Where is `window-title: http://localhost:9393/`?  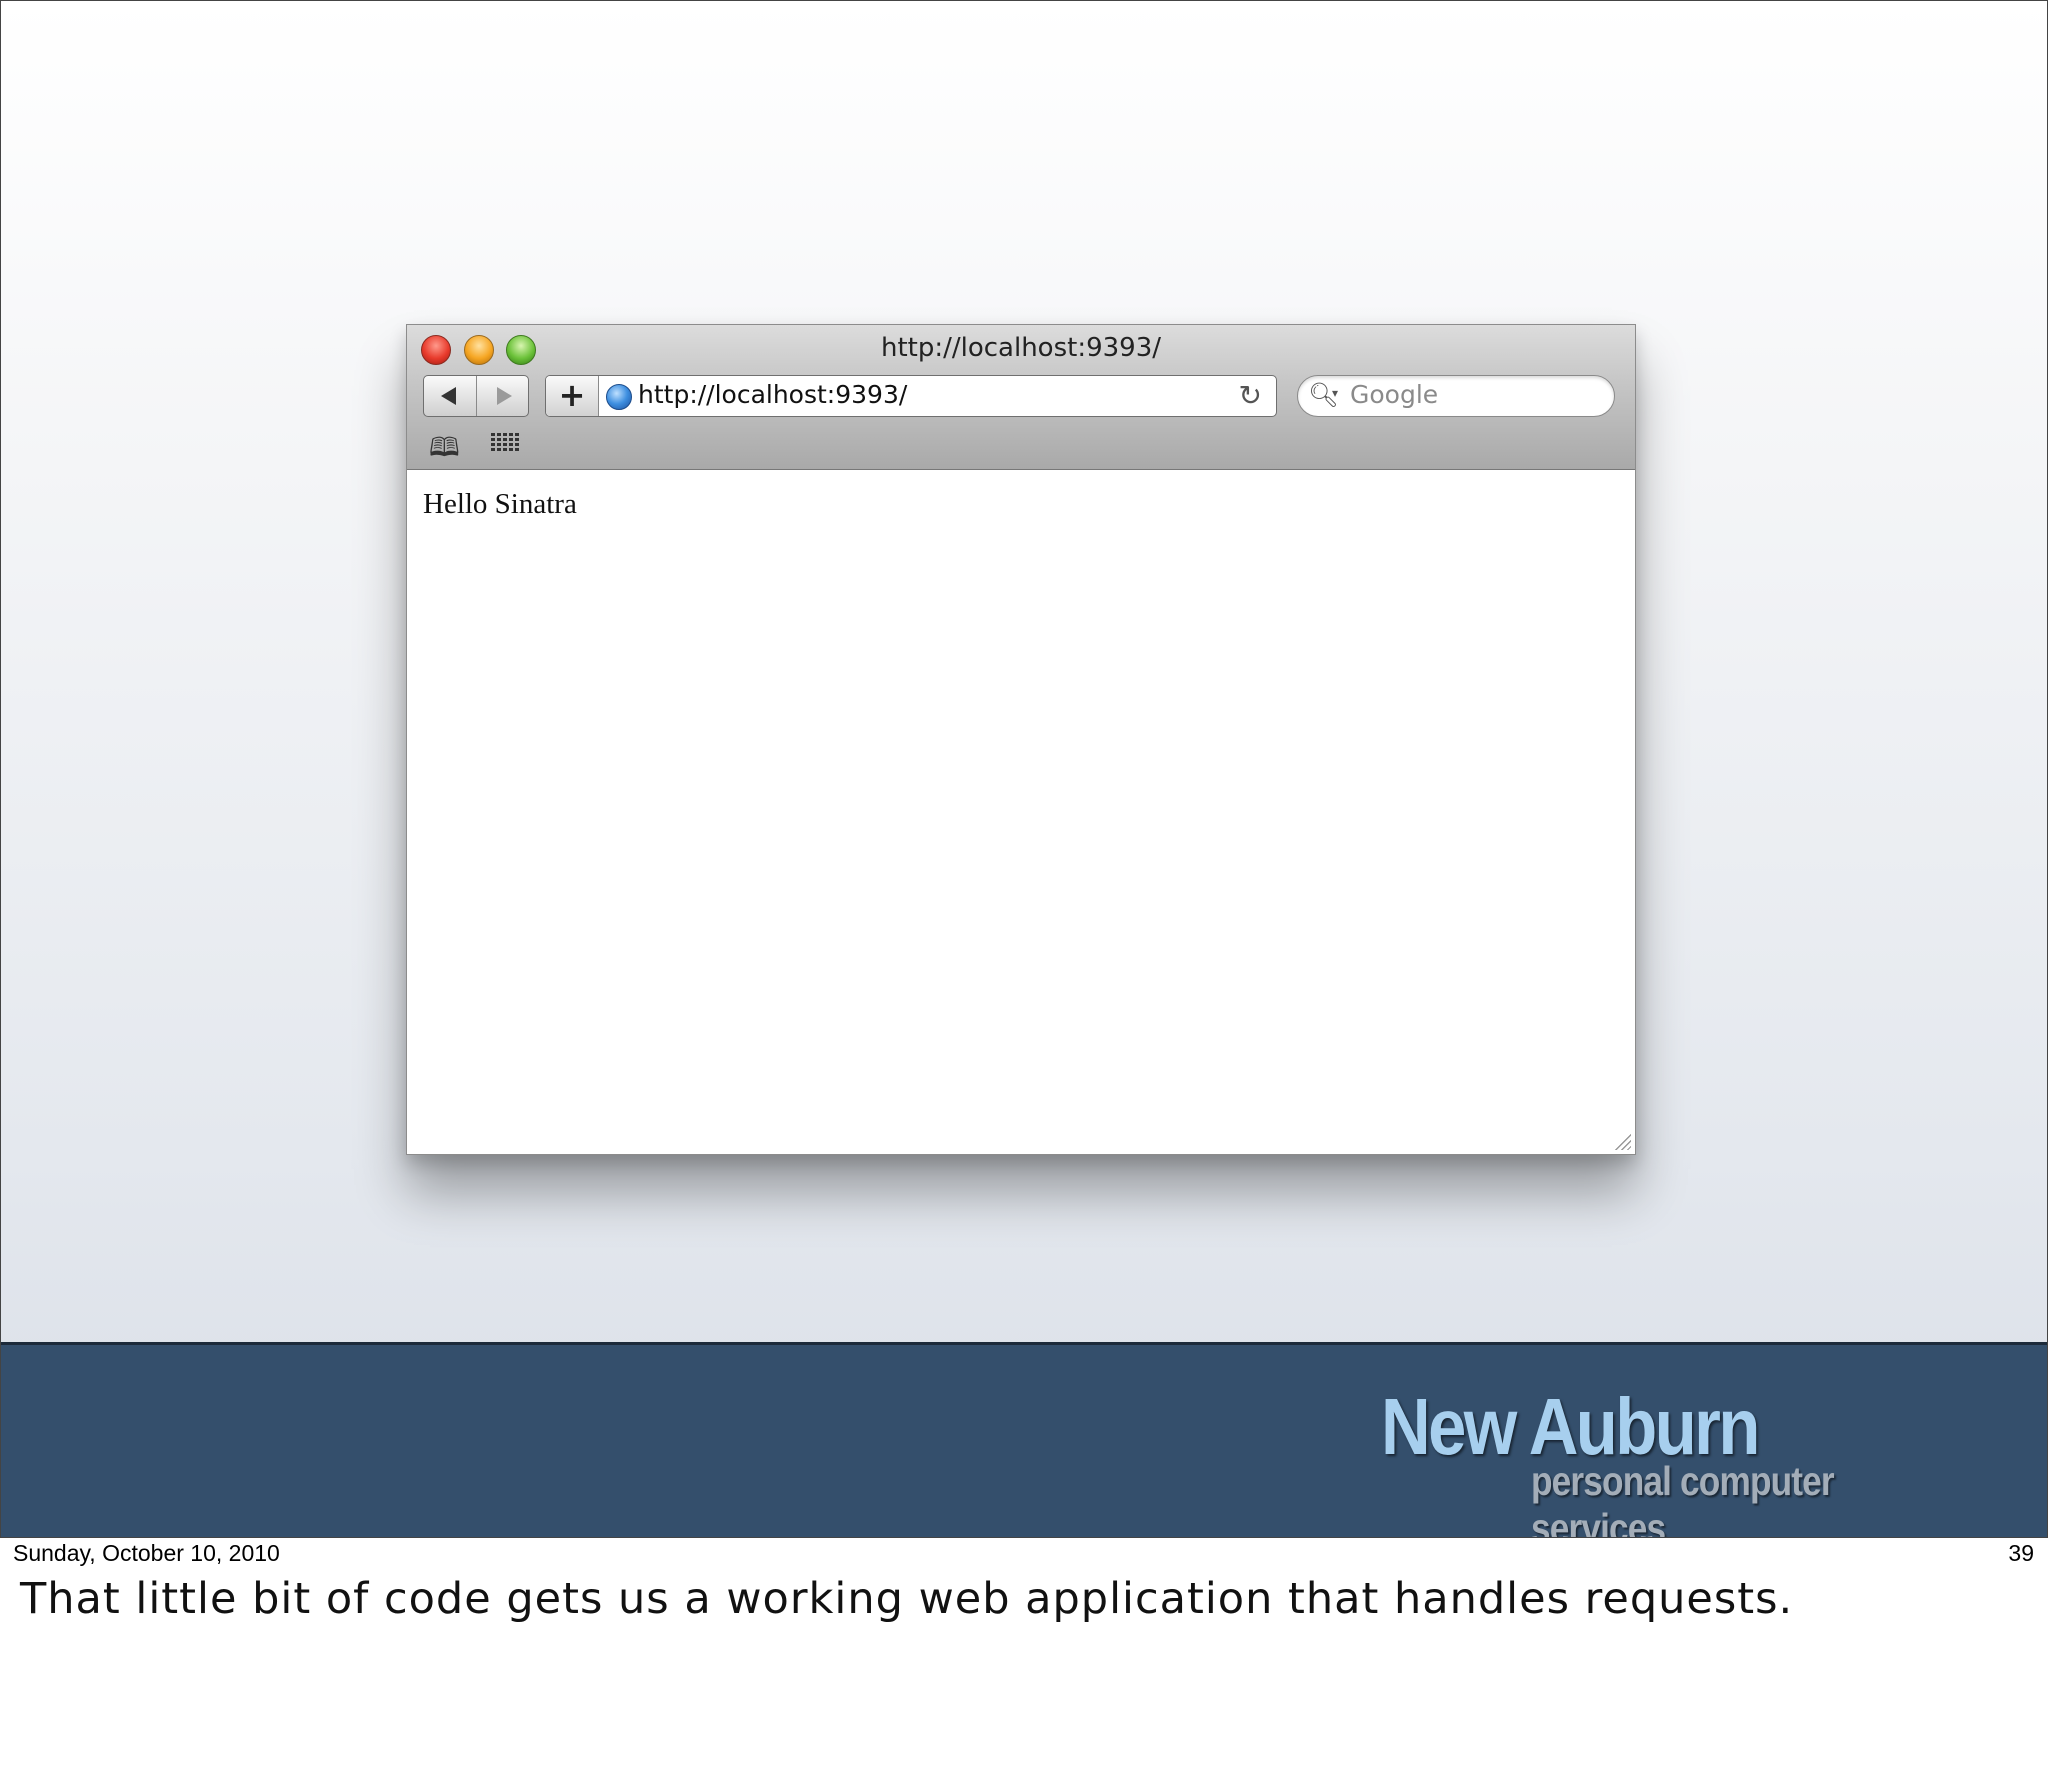 window-title: http://localhost:9393/ is located at coordinates (1021, 348).